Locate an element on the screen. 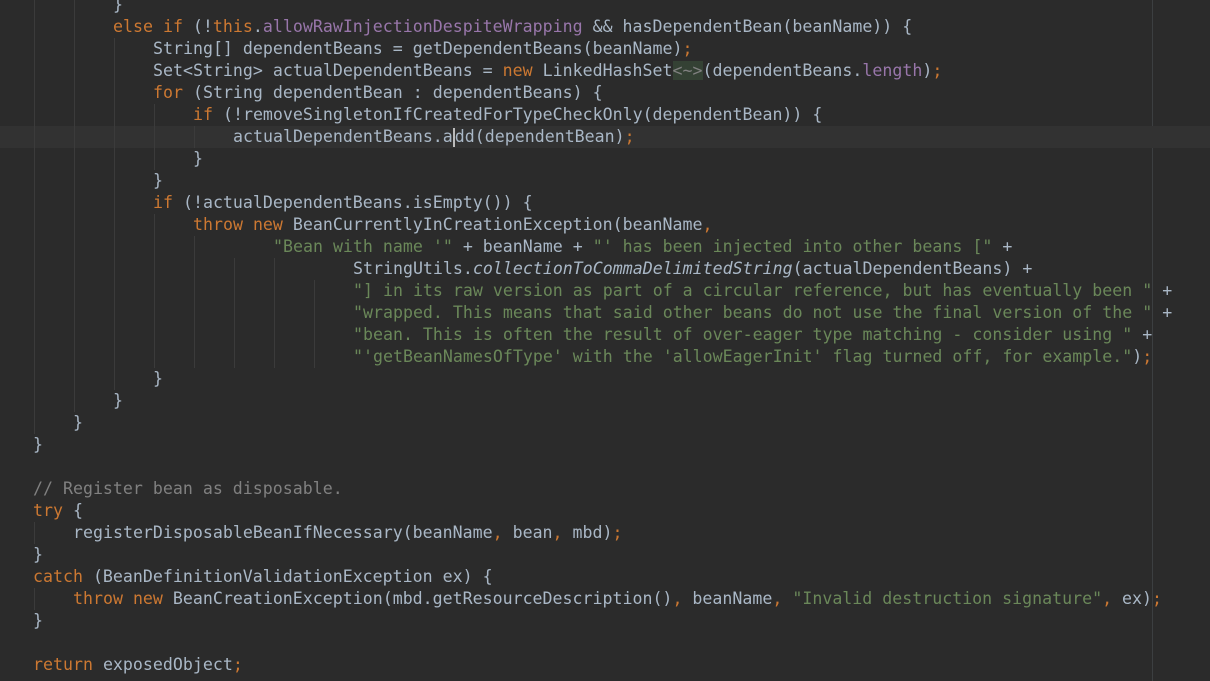  code-token: "Bean with name '" is located at coordinates (363, 246).